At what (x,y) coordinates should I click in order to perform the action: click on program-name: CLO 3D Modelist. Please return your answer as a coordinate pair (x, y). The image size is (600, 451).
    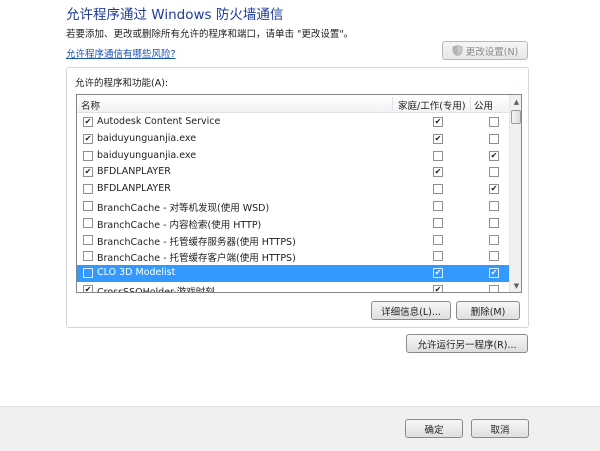
    Looking at the image, I should click on (136, 273).